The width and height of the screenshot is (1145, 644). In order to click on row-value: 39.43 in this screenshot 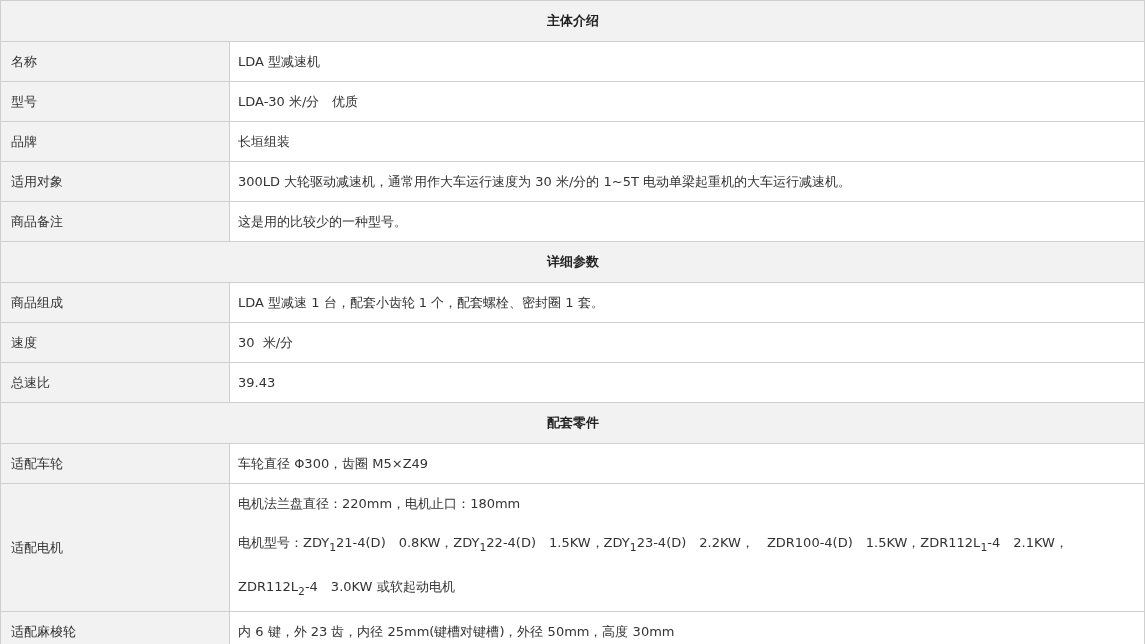, I will do `click(257, 382)`.